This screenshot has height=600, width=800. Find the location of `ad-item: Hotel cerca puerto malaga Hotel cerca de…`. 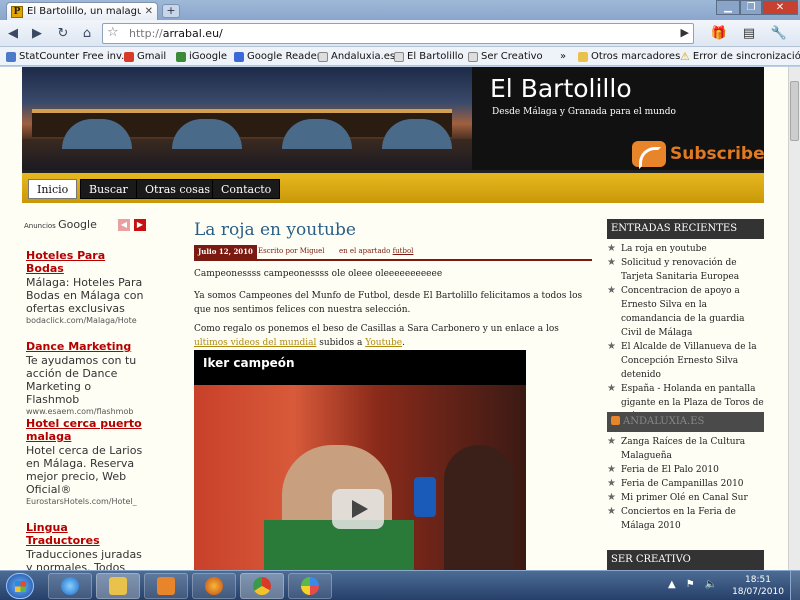

ad-item: Hotel cerca puerto malaga Hotel cerca de… is located at coordinates (85, 461).